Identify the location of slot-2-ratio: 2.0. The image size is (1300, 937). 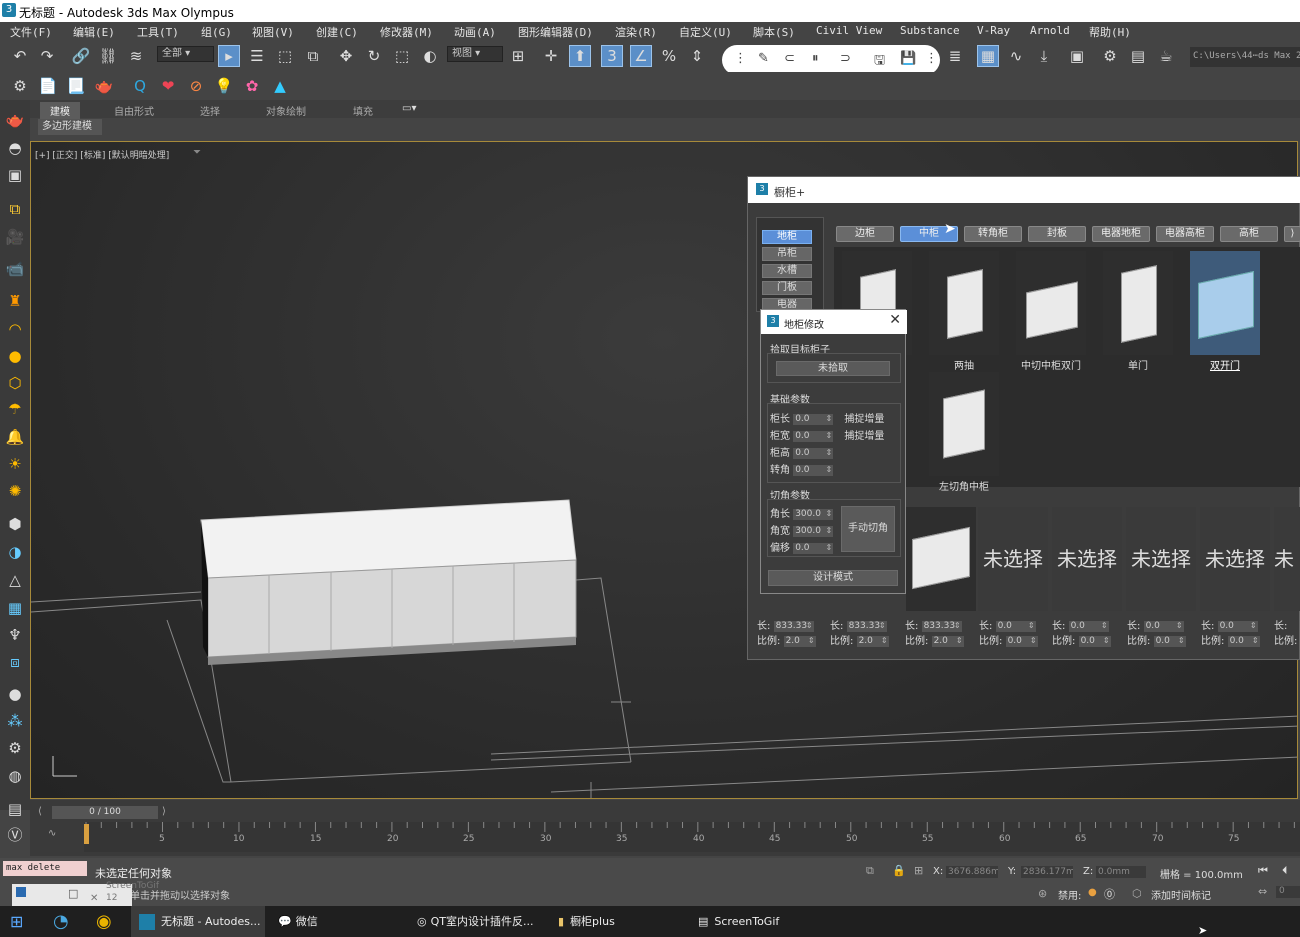
(872, 641).